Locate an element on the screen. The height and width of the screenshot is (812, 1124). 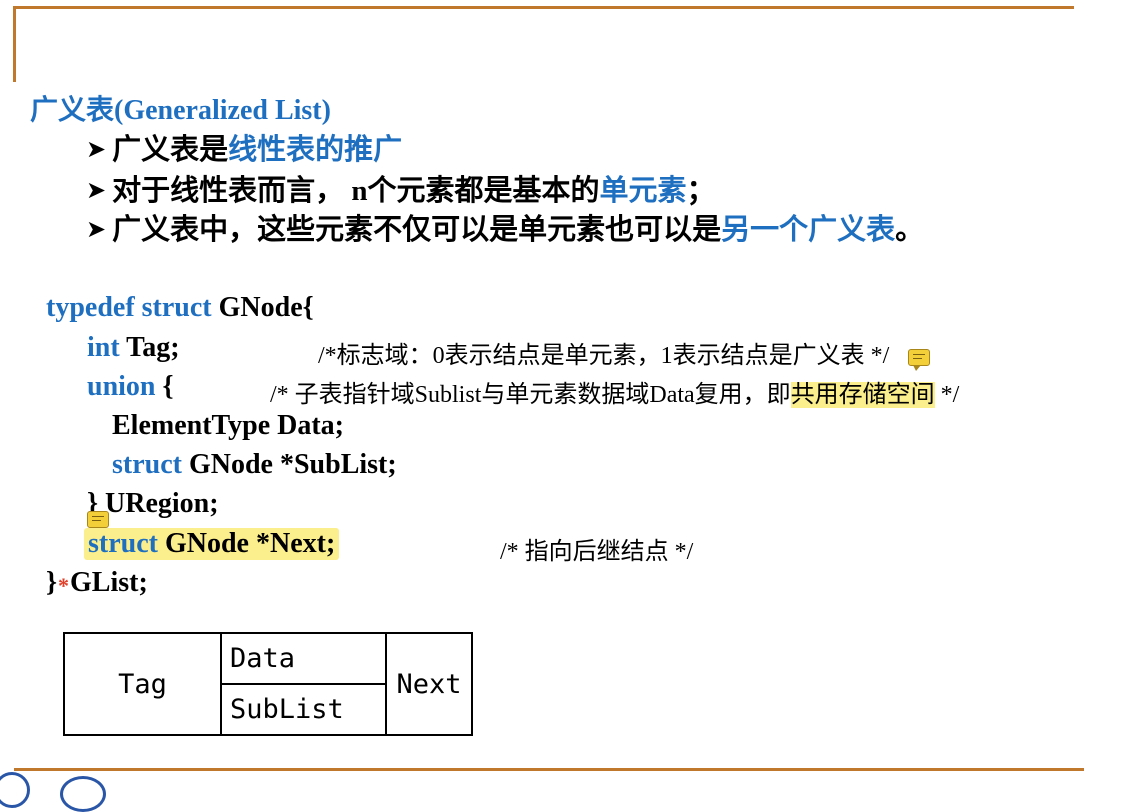
code-line-sublist: struct GNode *SubList; is located at coordinates (254, 465).